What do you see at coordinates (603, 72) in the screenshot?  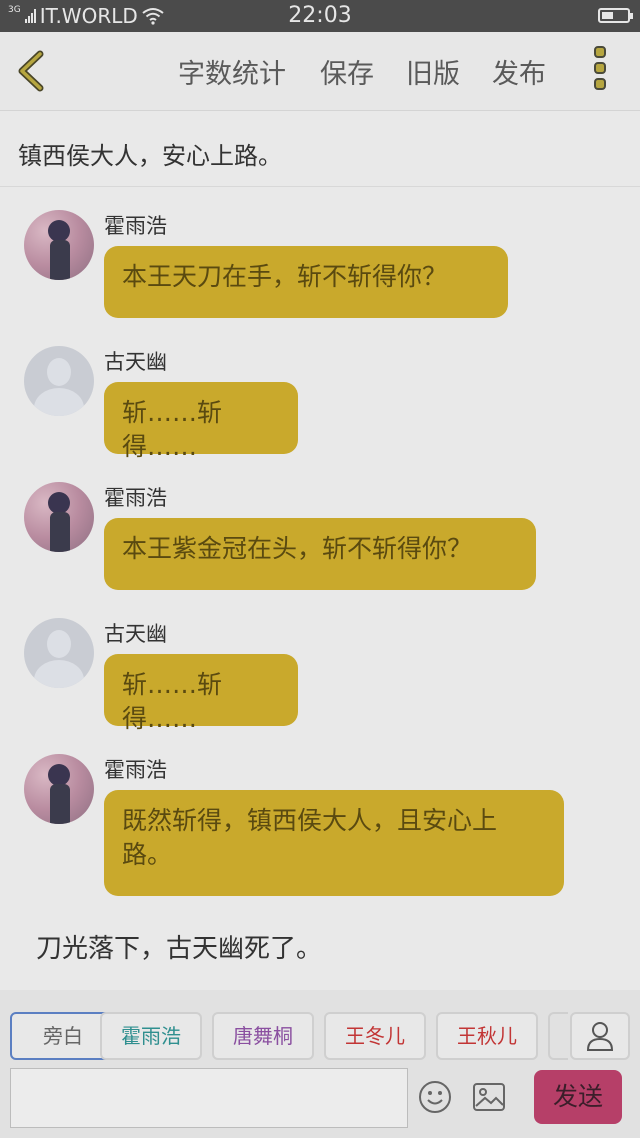 I see `more-menu-icon` at bounding box center [603, 72].